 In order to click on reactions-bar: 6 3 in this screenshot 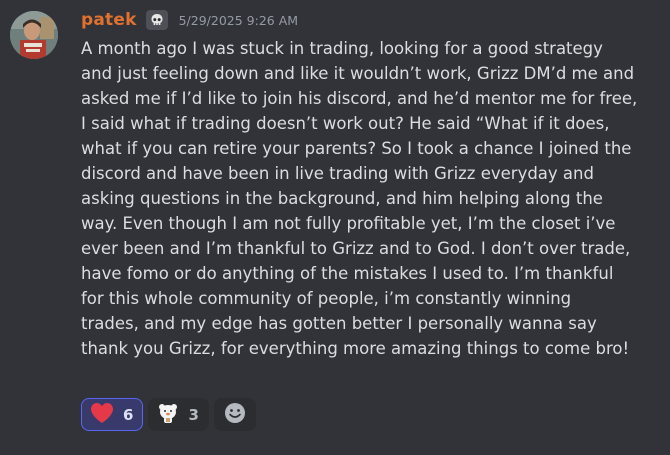, I will do `click(168, 414)`.